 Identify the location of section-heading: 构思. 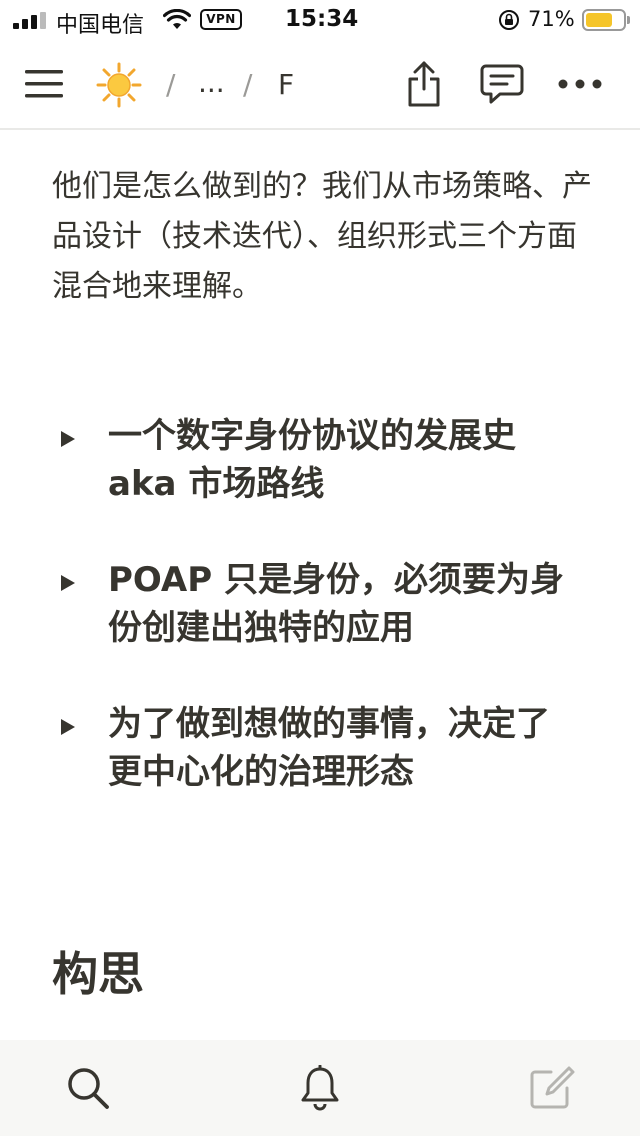
(98, 971).